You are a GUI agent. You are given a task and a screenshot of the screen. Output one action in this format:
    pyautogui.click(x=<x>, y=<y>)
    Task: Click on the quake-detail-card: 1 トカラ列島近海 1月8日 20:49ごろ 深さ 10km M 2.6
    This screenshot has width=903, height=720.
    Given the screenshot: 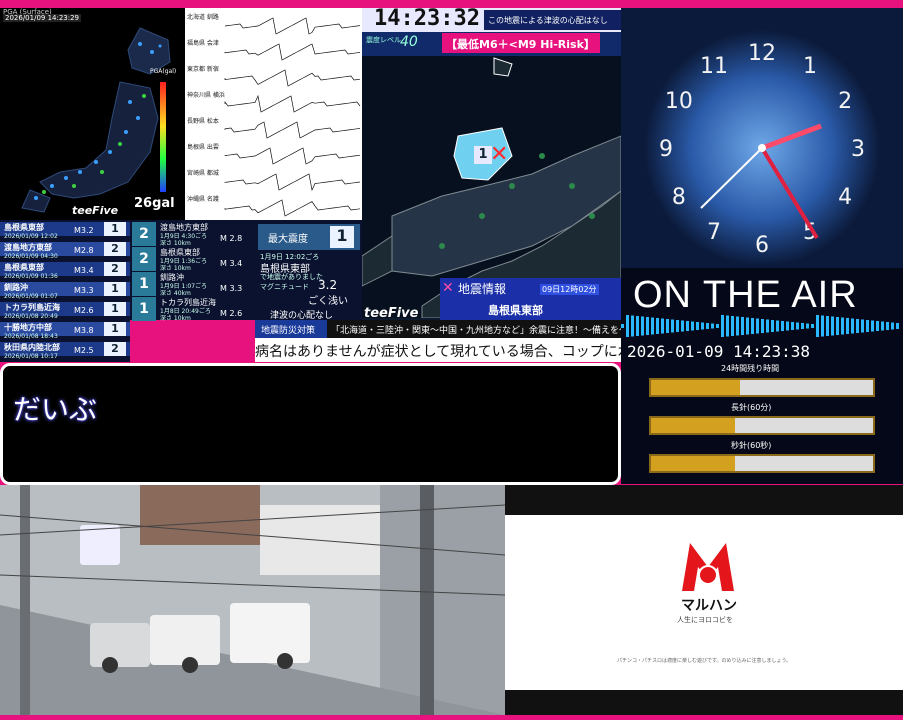 What is the action you would take?
    pyautogui.click(x=193, y=309)
    